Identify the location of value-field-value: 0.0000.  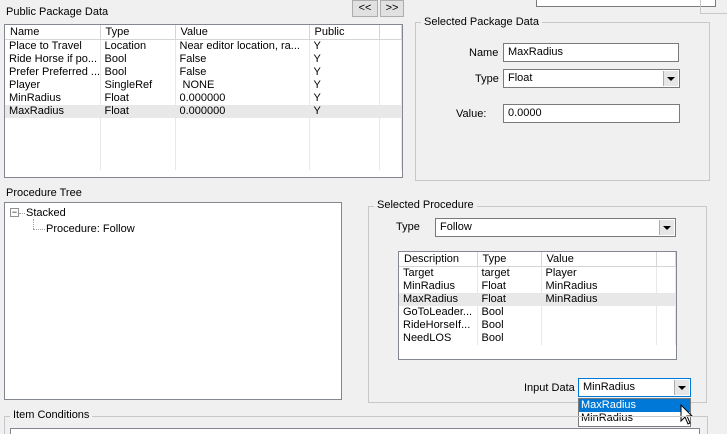
(525, 113).